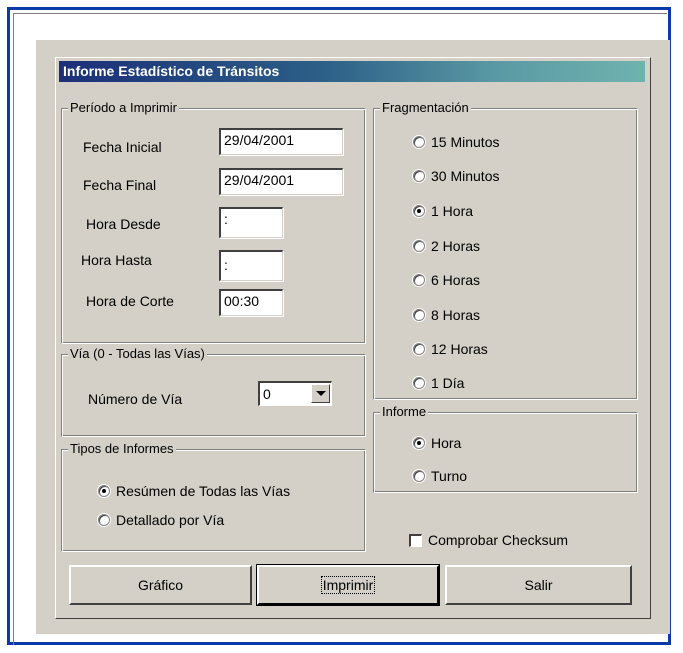 The width and height of the screenshot is (683, 653). I want to click on radio-detallado: Detallado por Vía, so click(161, 520).